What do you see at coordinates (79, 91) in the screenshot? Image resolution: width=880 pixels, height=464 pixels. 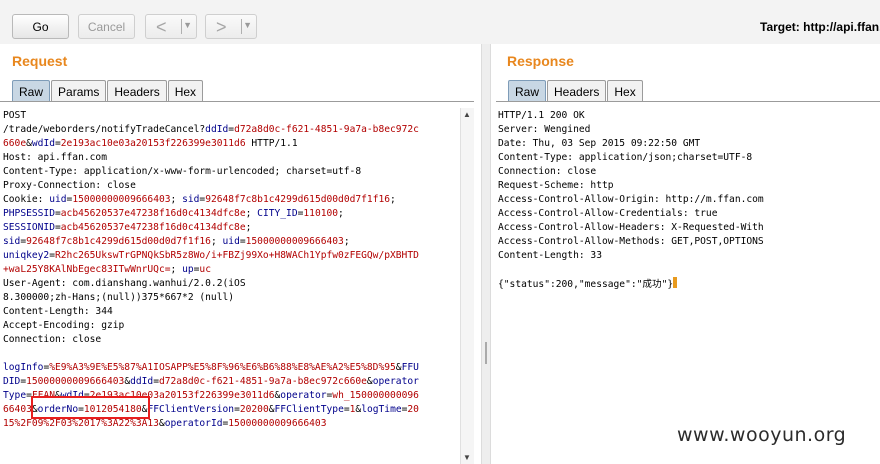 I see `tab-params: Params` at bounding box center [79, 91].